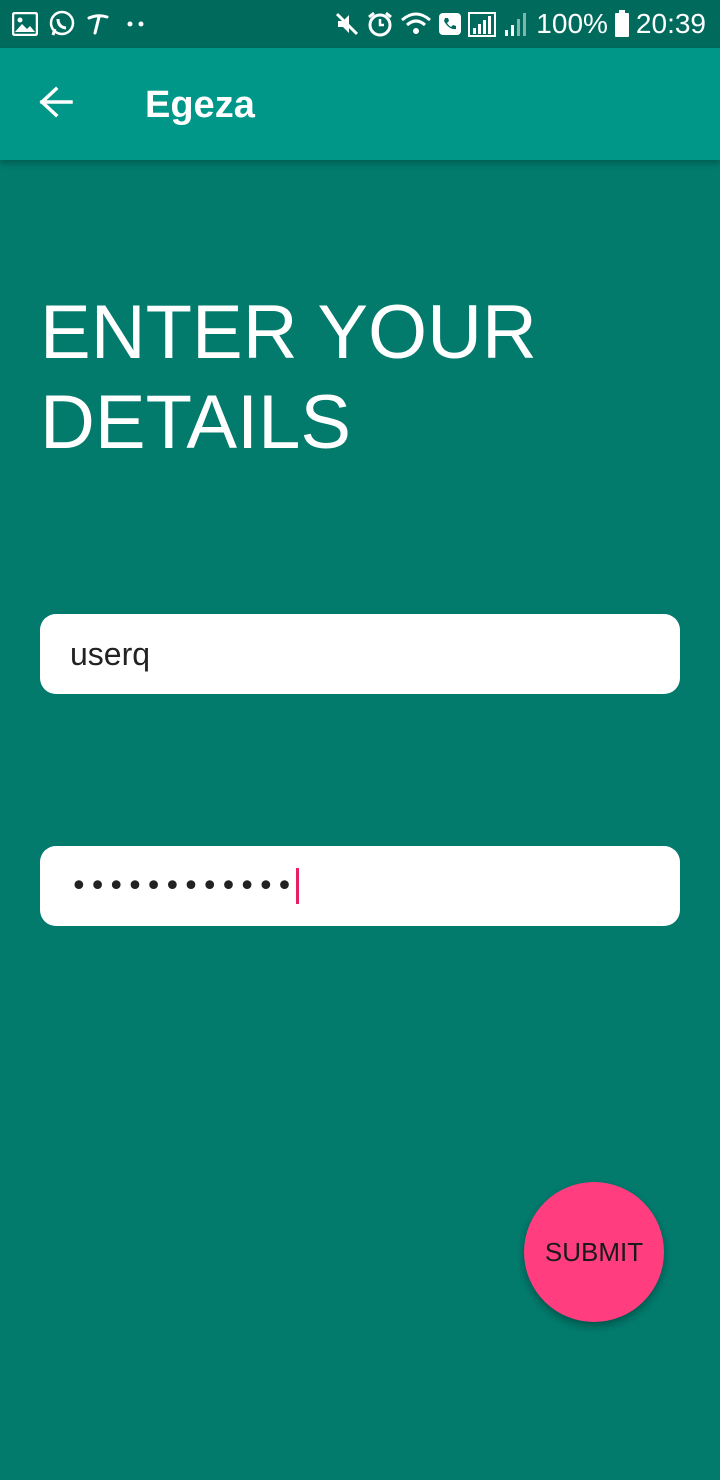  I want to click on app-bar: Egeza, so click(360, 104).